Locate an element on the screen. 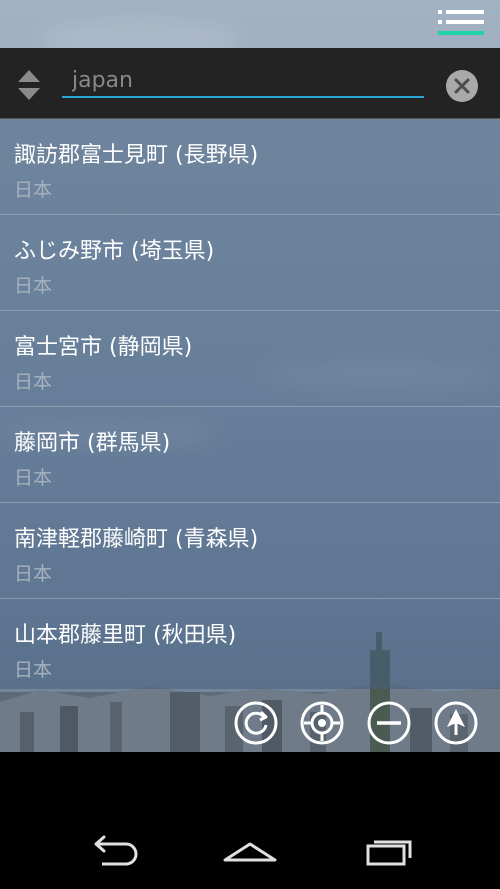 This screenshot has height=889, width=500. search-bar is located at coordinates (250, 83).